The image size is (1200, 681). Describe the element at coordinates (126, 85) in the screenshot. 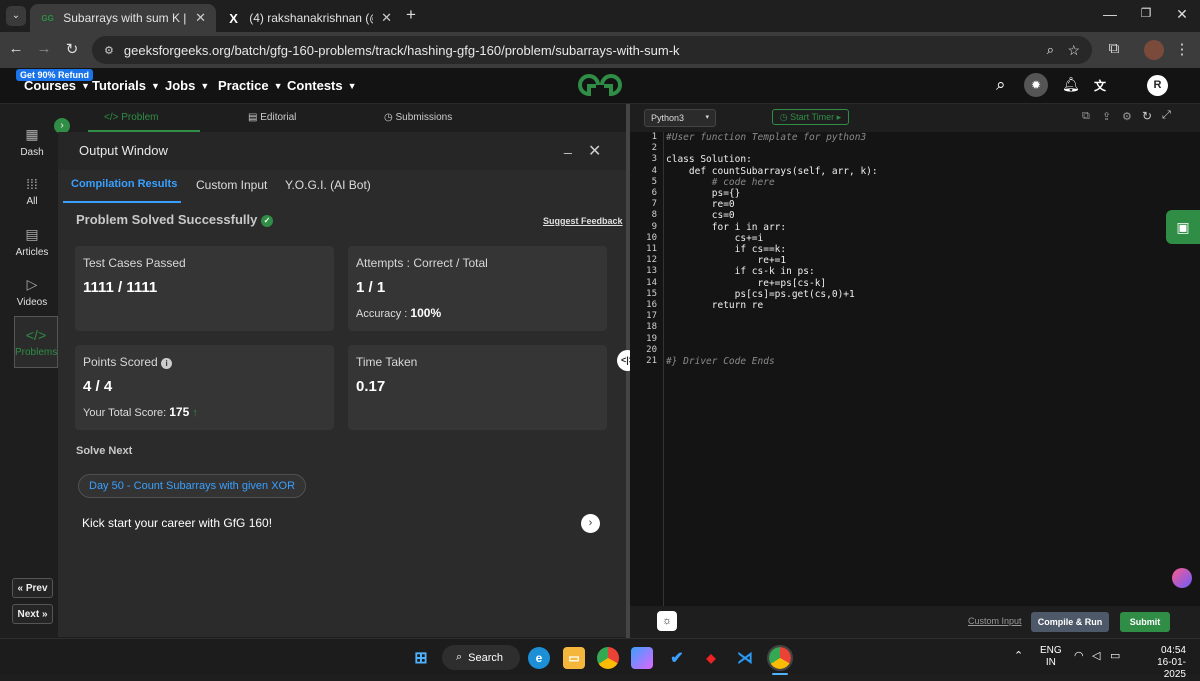

I see `menu-tutorials: Tutorials ▼` at that location.